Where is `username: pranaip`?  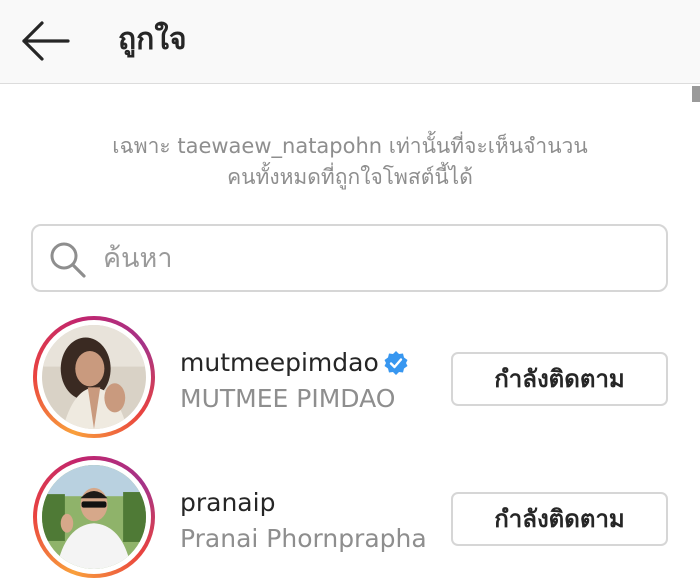
username: pranaip is located at coordinates (227, 503).